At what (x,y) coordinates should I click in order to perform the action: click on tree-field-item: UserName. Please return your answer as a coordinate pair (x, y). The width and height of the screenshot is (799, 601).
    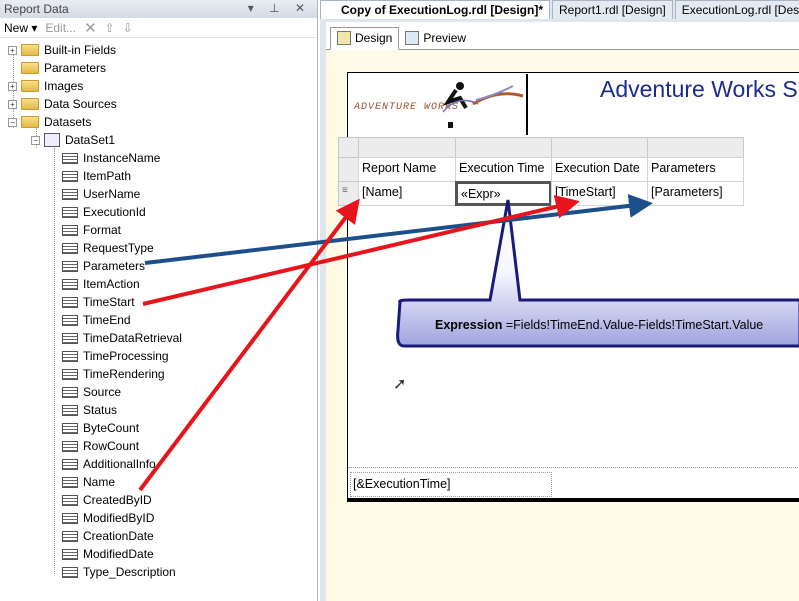
    Looking at the image, I should click on (101, 194).